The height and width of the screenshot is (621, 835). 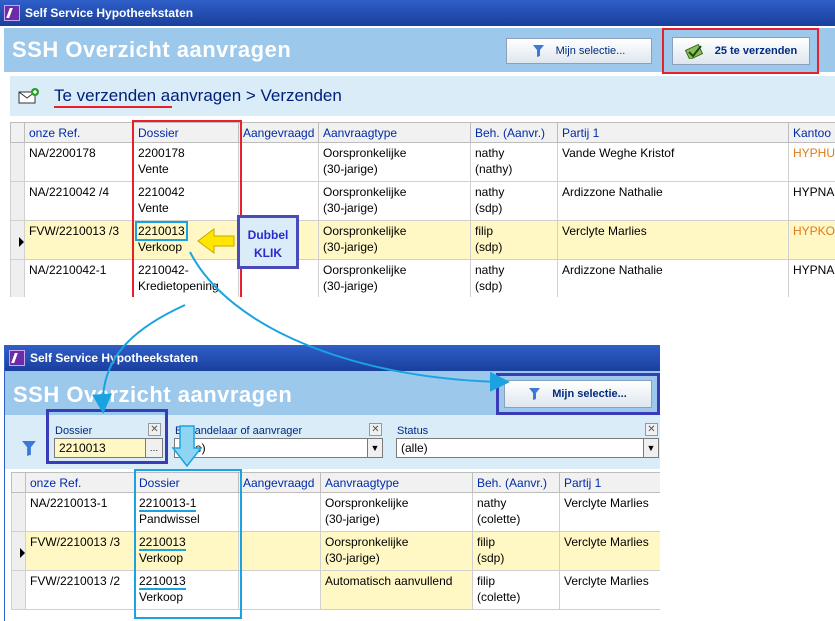 What do you see at coordinates (187, 446) in the screenshot?
I see `down-arrow-icon` at bounding box center [187, 446].